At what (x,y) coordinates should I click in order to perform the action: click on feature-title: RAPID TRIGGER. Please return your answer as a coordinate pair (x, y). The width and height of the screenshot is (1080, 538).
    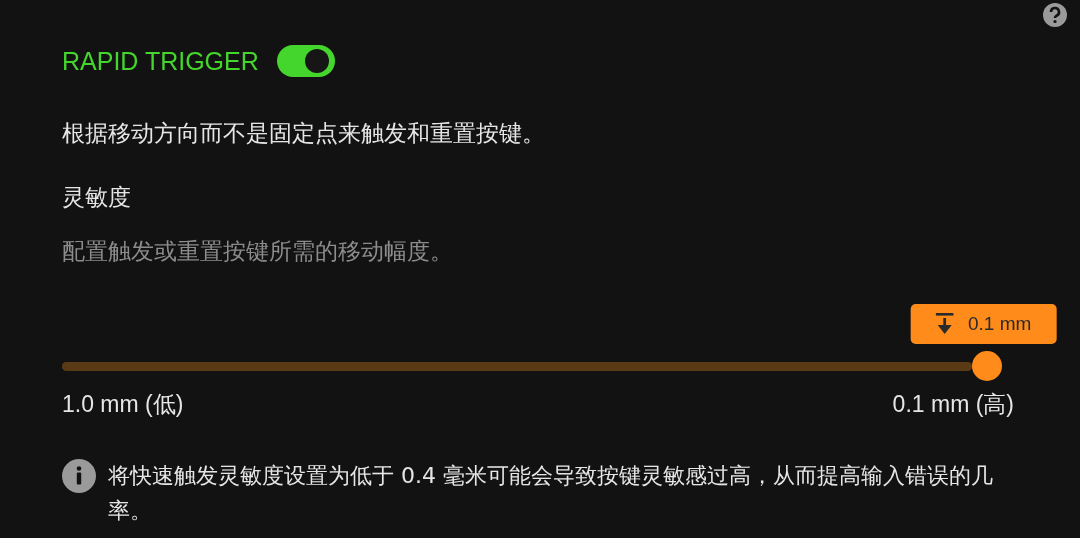
    Looking at the image, I should click on (160, 61).